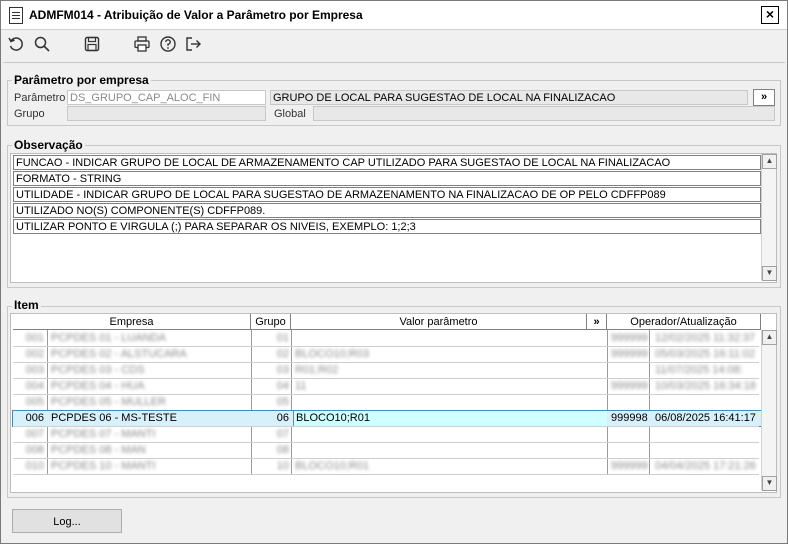  I want to click on grupo-field, so click(166, 113).